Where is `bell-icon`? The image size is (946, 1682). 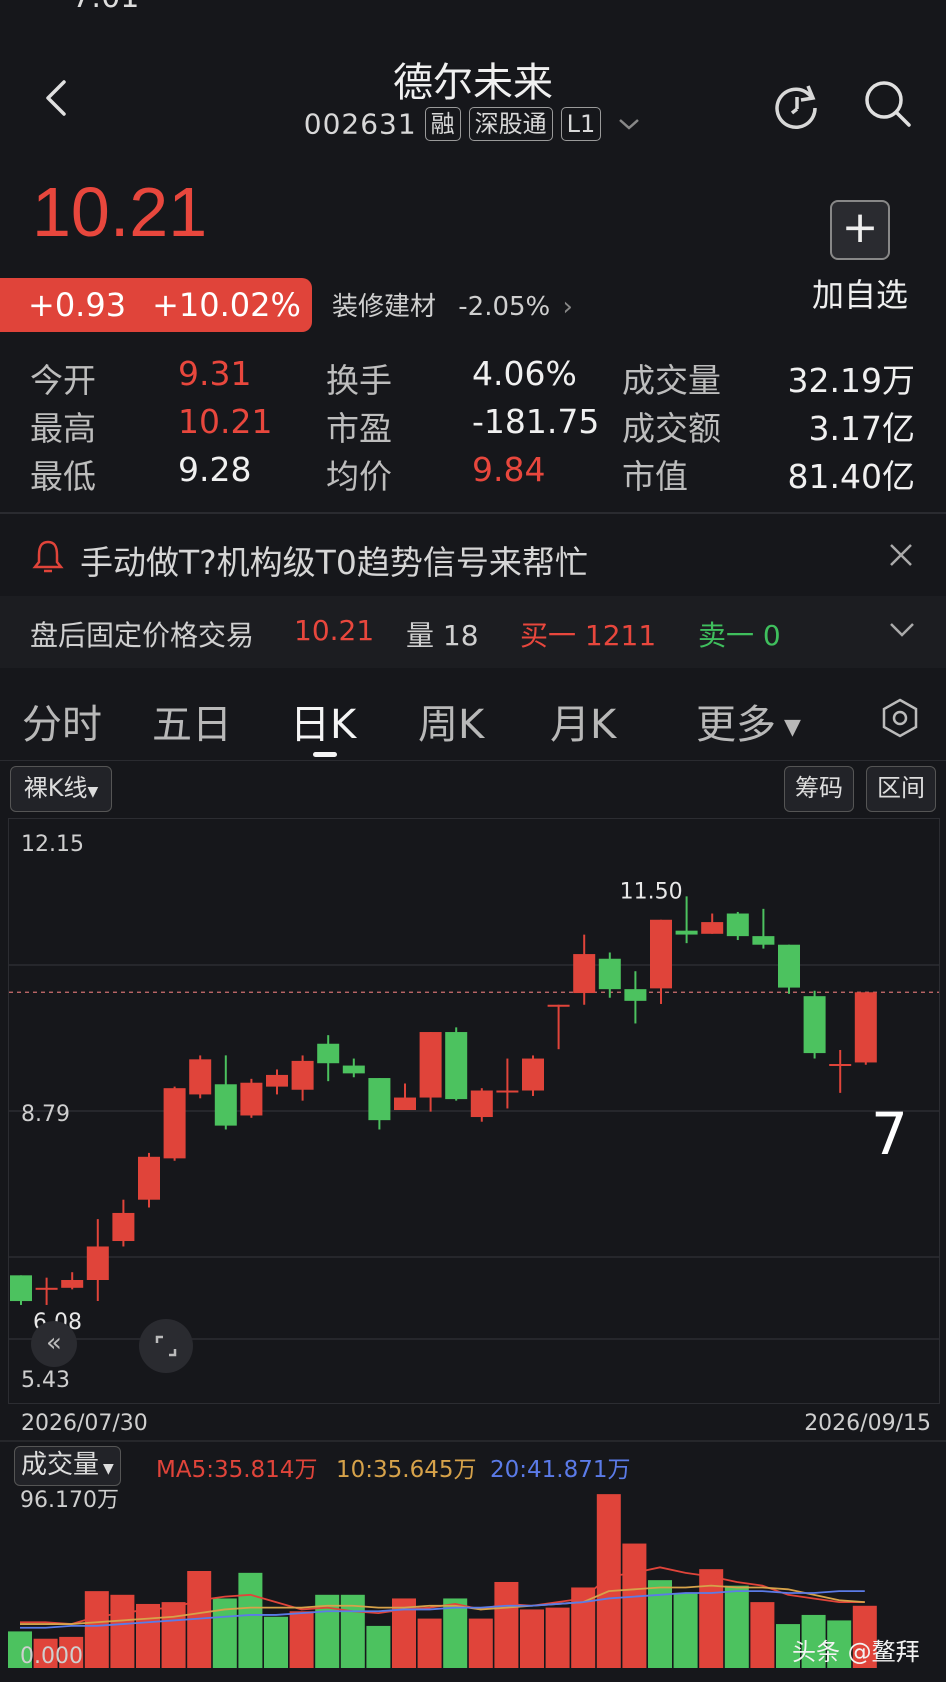 bell-icon is located at coordinates (48, 556).